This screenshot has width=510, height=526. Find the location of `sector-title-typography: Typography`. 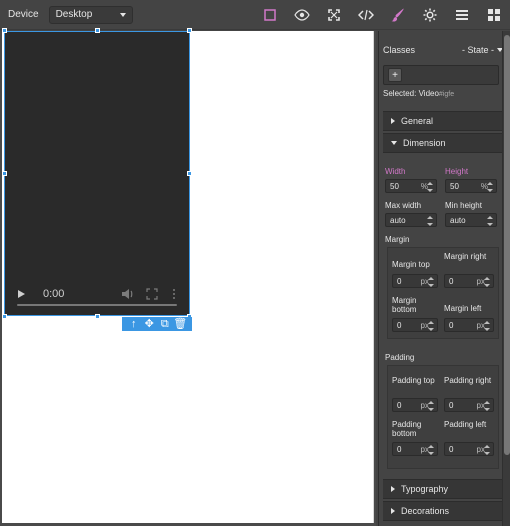

sector-title-typography: Typography is located at coordinates (425, 489).